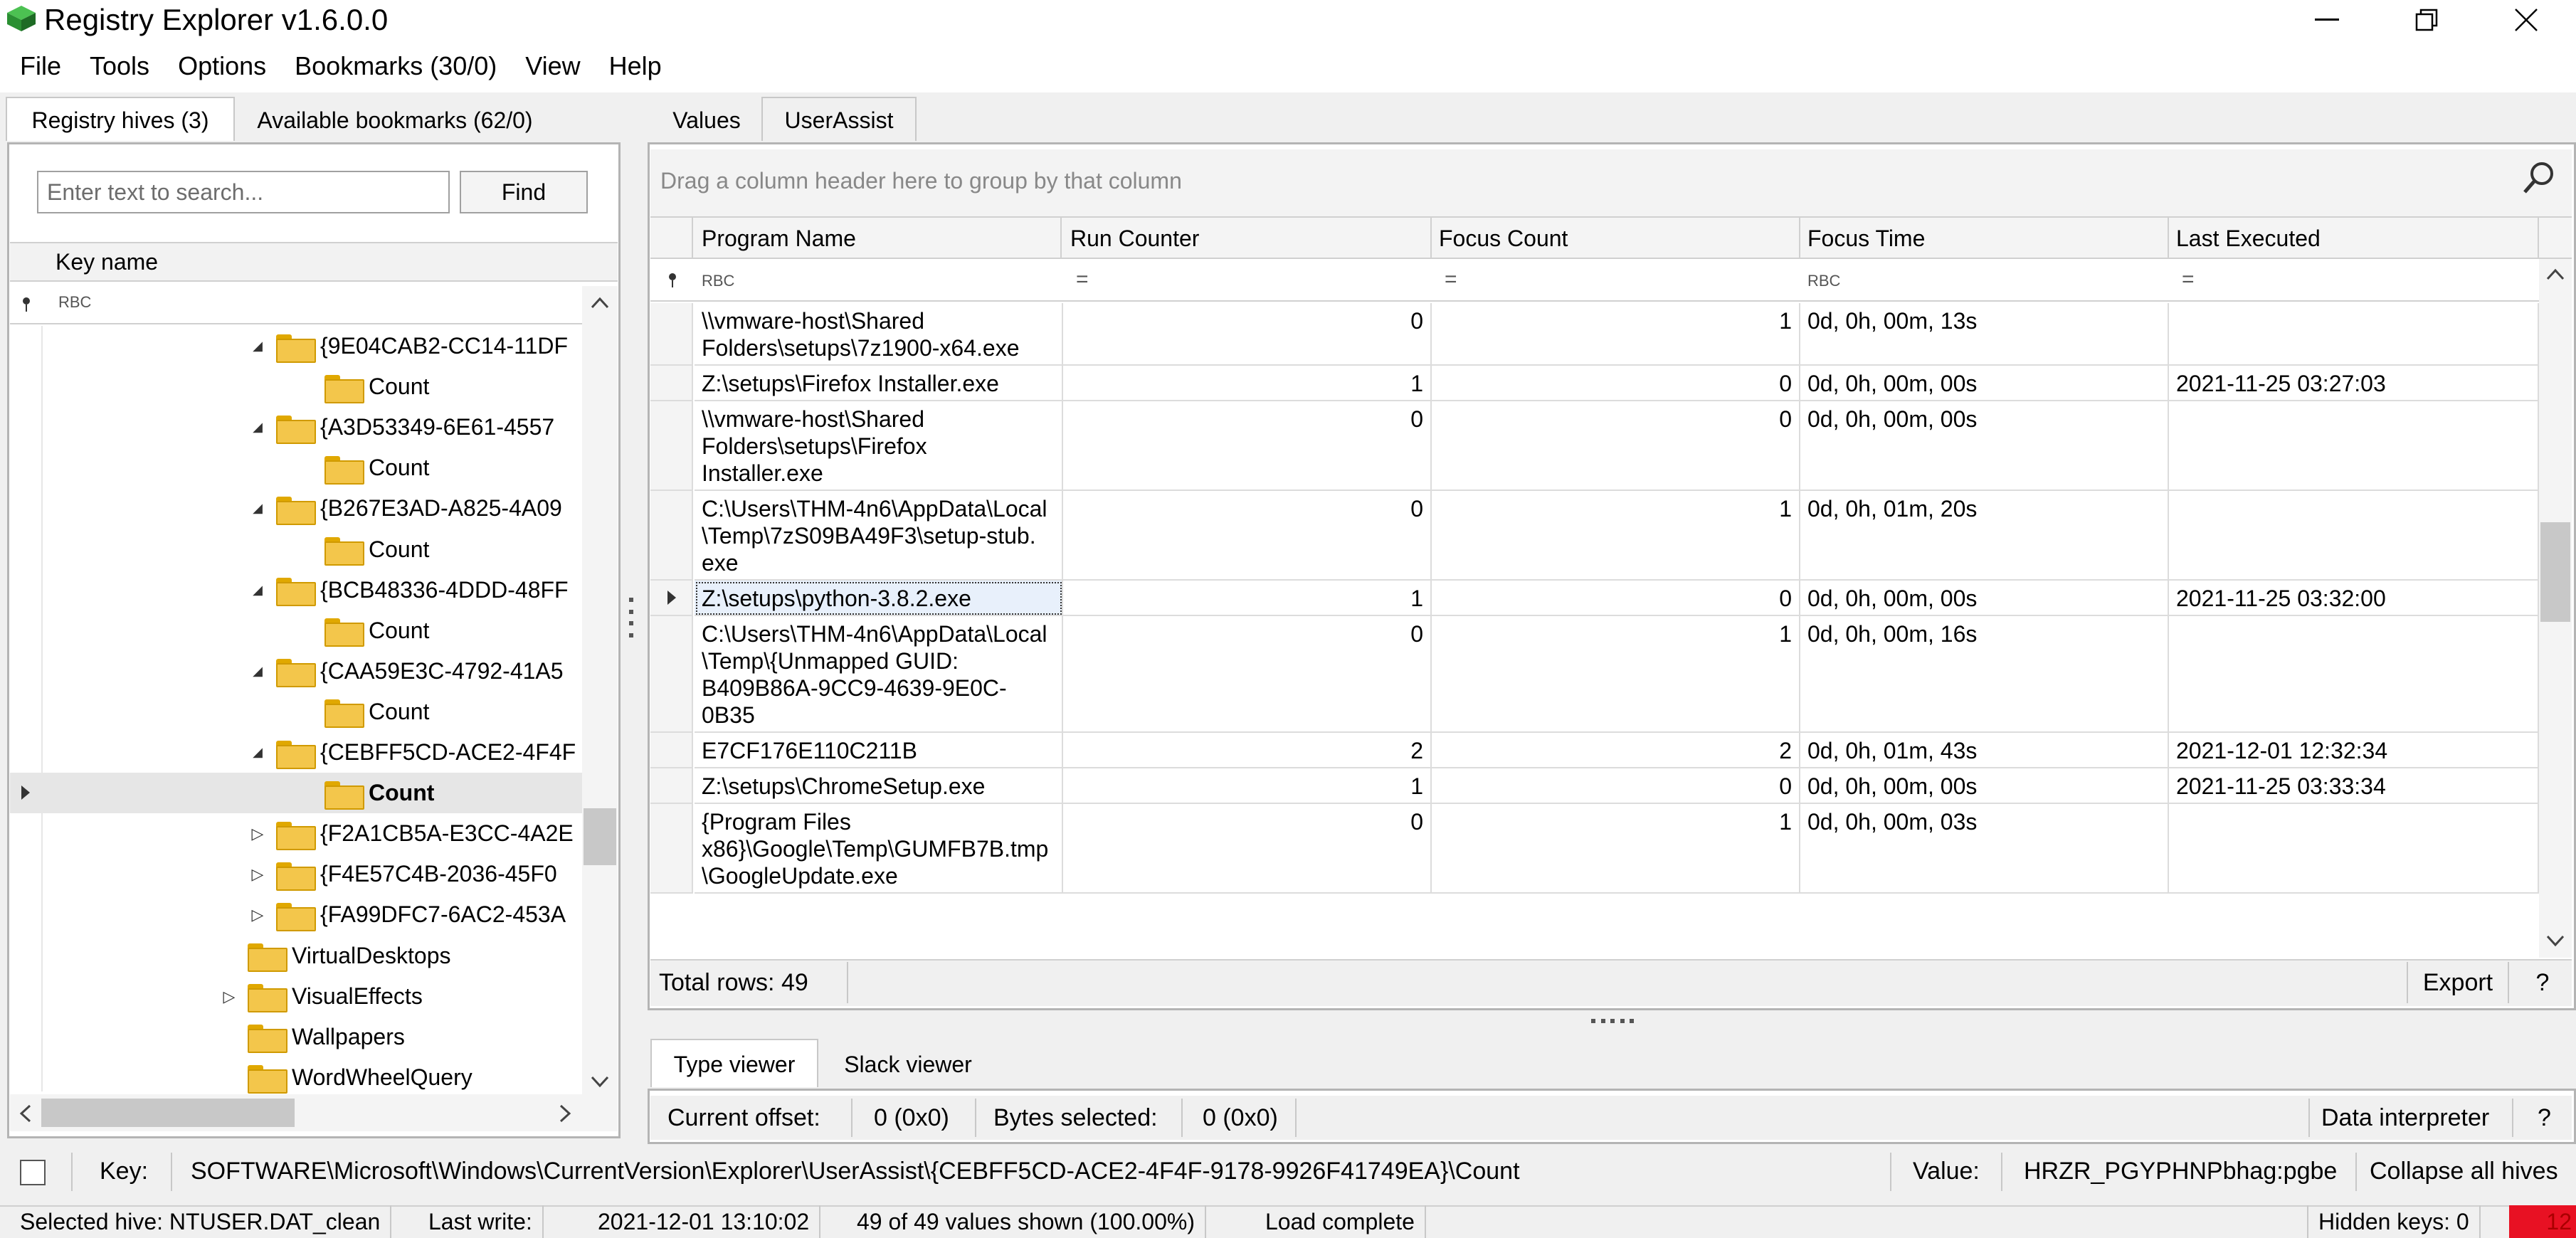 Image resolution: width=2576 pixels, height=1238 pixels. Describe the element at coordinates (2526, 20) in the screenshot. I see `close-button` at that location.